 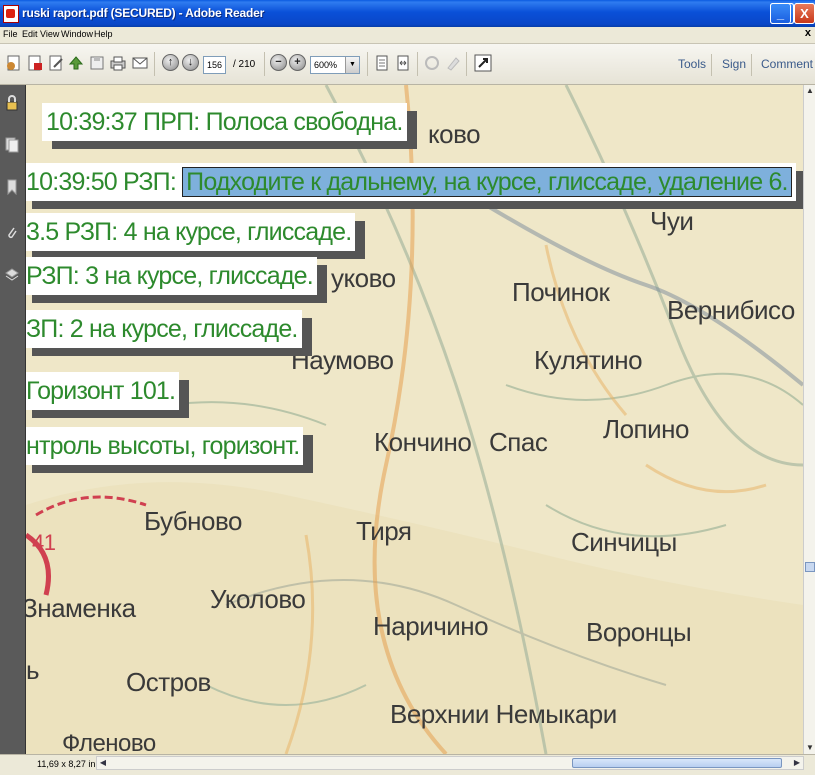 I want to click on toolbar-separator, so click(x=154, y=64).